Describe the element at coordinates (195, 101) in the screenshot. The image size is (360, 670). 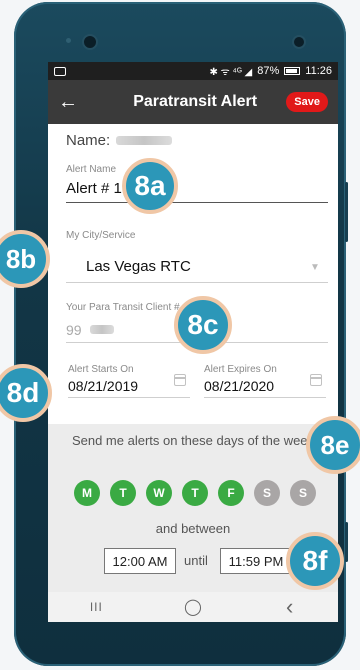
I see `page-title: Paratransit Alert` at that location.